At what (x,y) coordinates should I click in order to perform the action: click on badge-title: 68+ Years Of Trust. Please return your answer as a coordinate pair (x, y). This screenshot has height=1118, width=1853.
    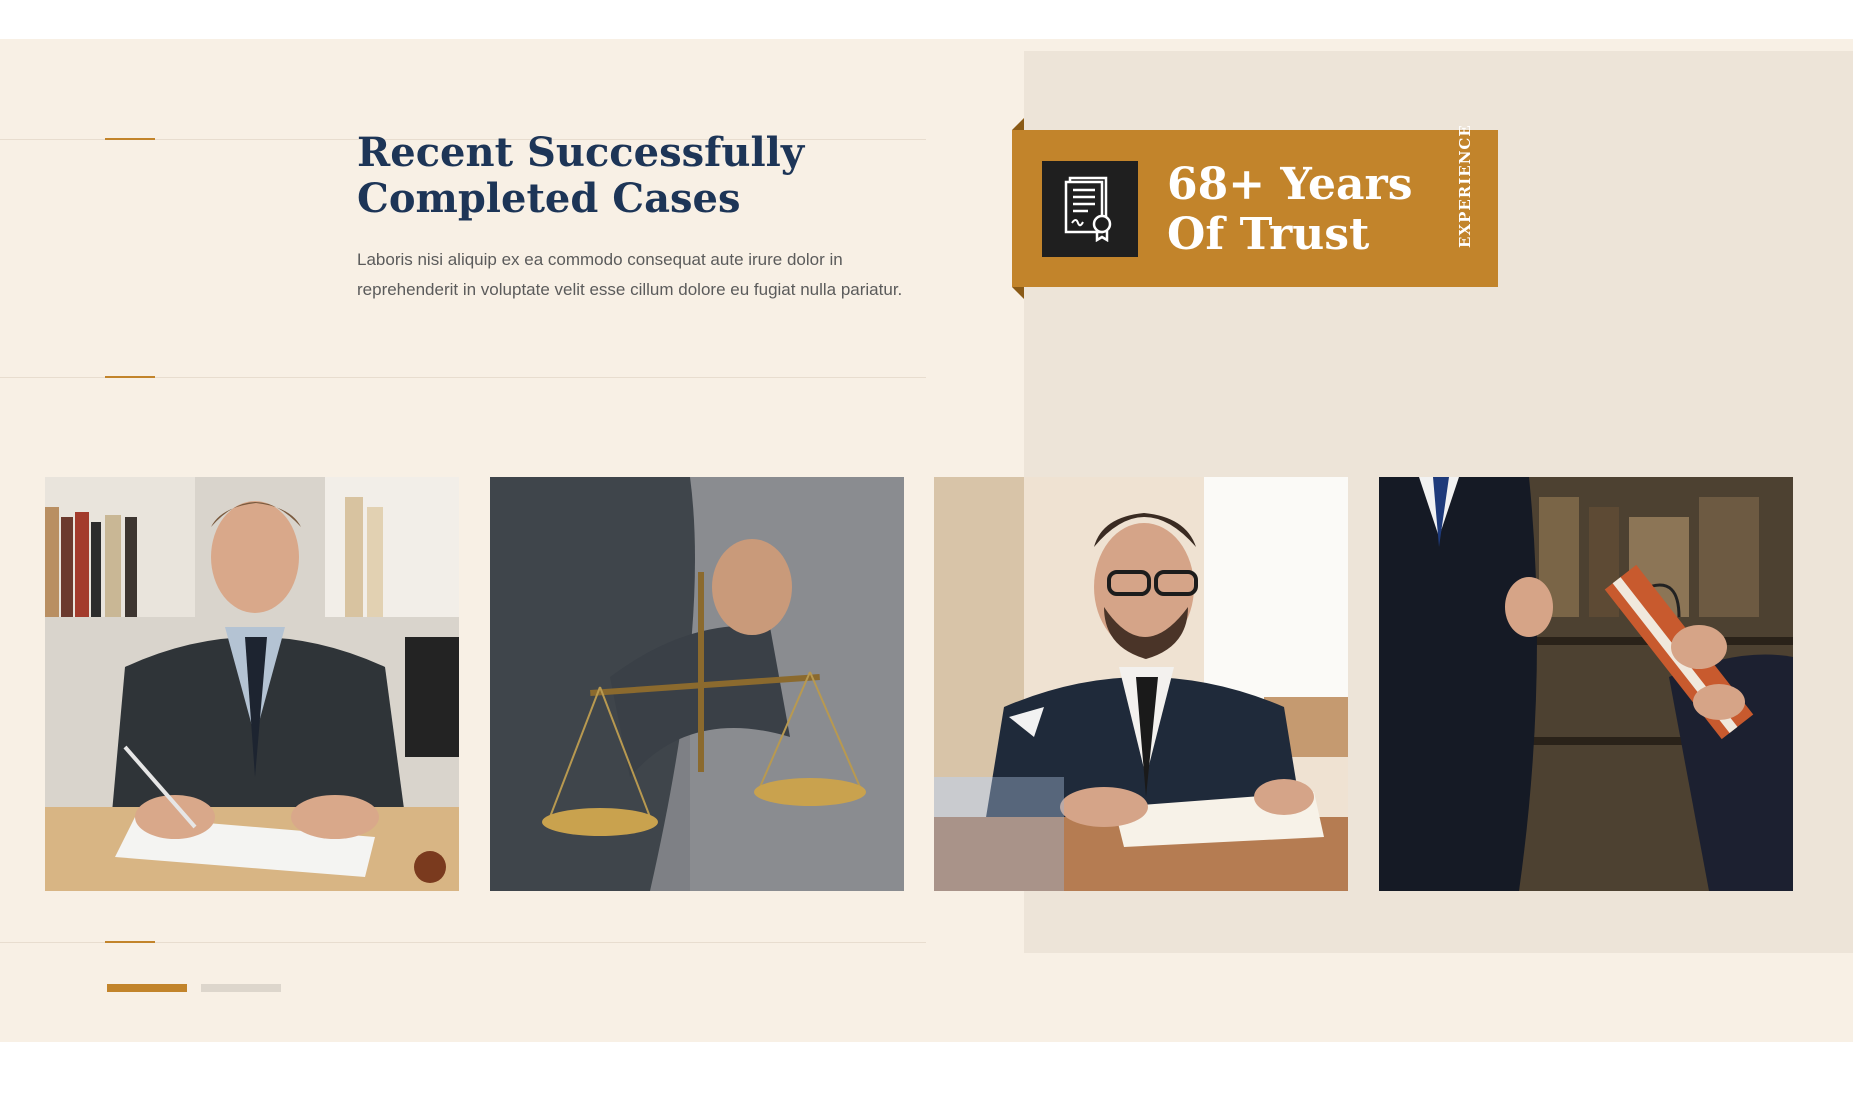
    Looking at the image, I should click on (1290, 209).